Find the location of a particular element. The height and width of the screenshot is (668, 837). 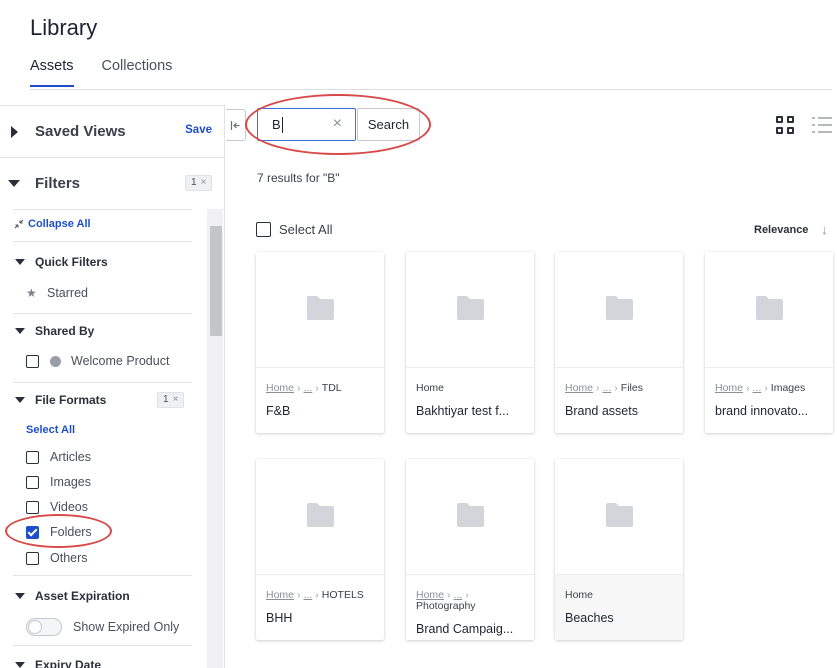

articles-checkbox is located at coordinates (32, 457).